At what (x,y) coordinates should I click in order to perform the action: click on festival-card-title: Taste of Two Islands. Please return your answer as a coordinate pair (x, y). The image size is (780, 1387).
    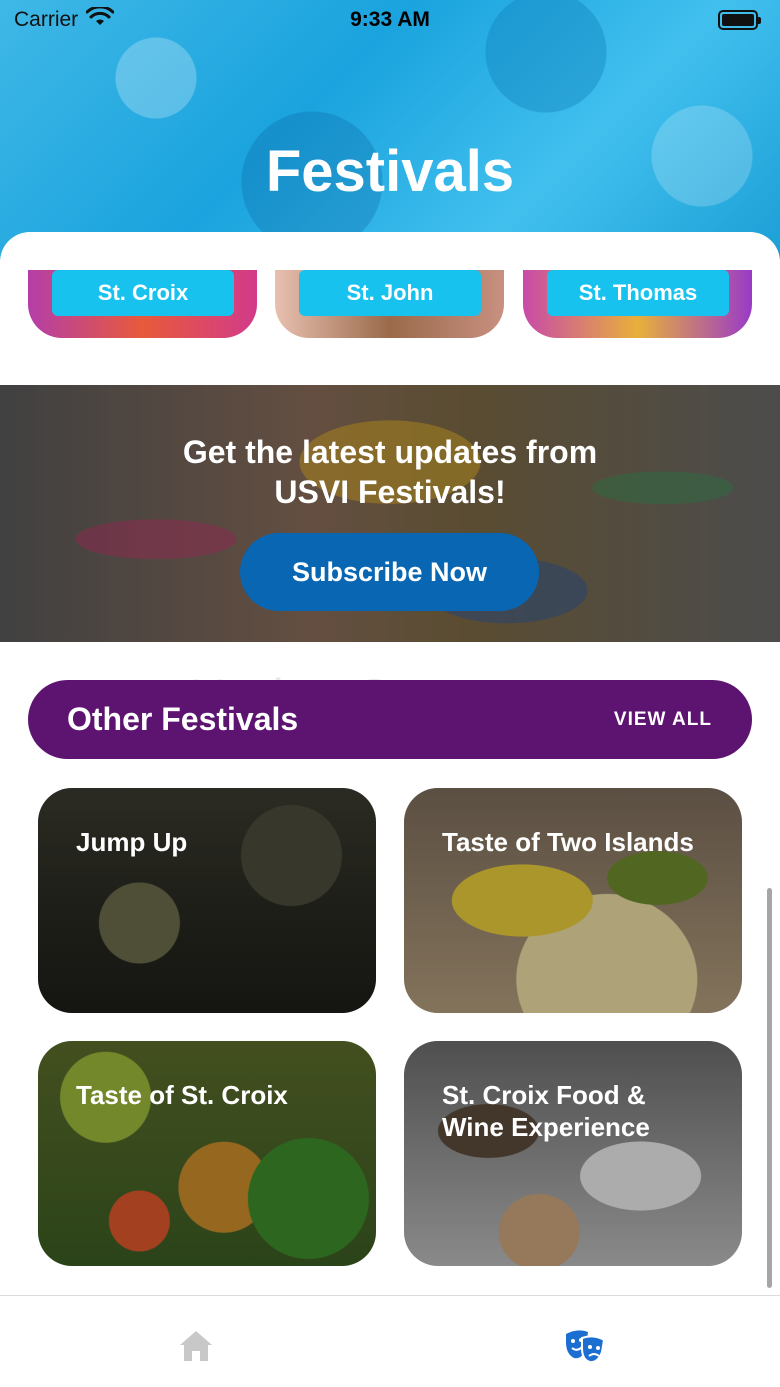
    Looking at the image, I should click on (568, 842).